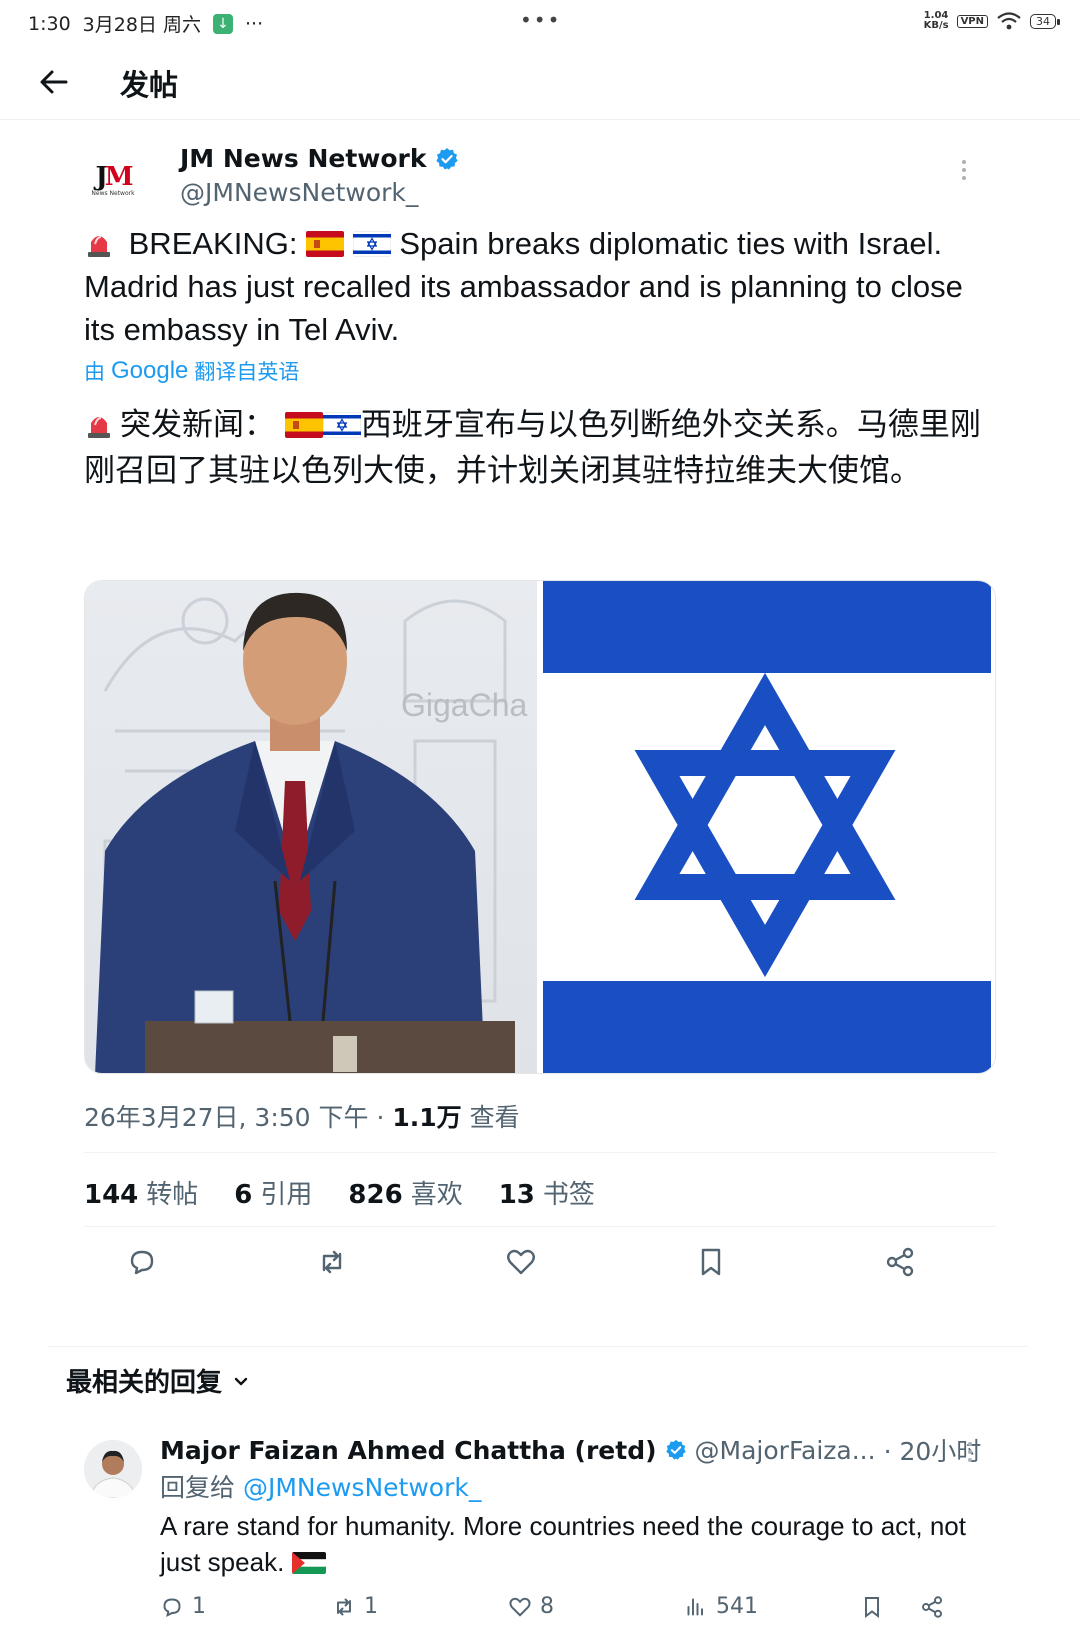 The height and width of the screenshot is (1628, 1080). Describe the element at coordinates (303, 158) in the screenshot. I see `author-name: JM News Network` at that location.